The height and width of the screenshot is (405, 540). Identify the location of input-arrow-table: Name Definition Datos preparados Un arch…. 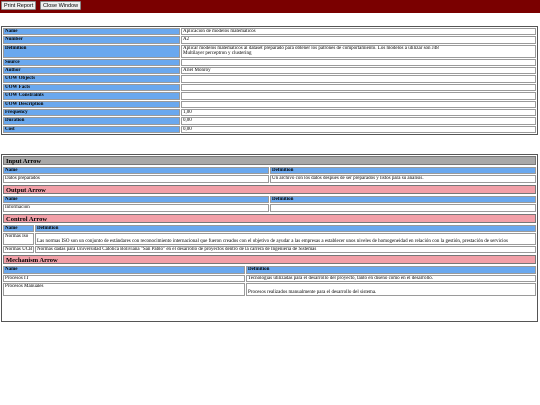
(269, 175).